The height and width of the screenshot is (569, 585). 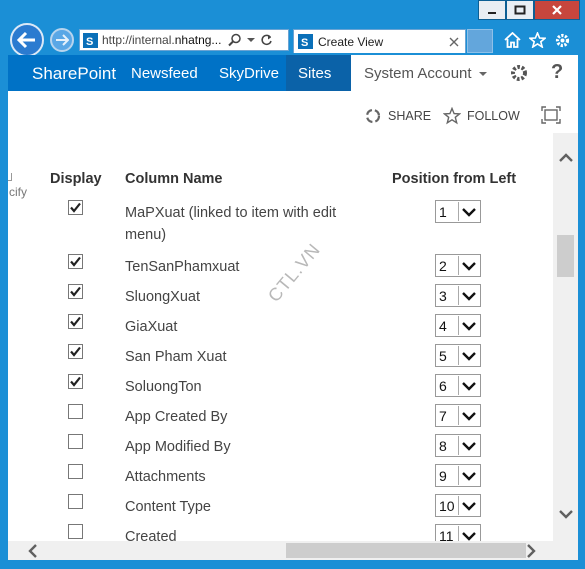 I want to click on horizontal-scroll-thumb, so click(x=406, y=550).